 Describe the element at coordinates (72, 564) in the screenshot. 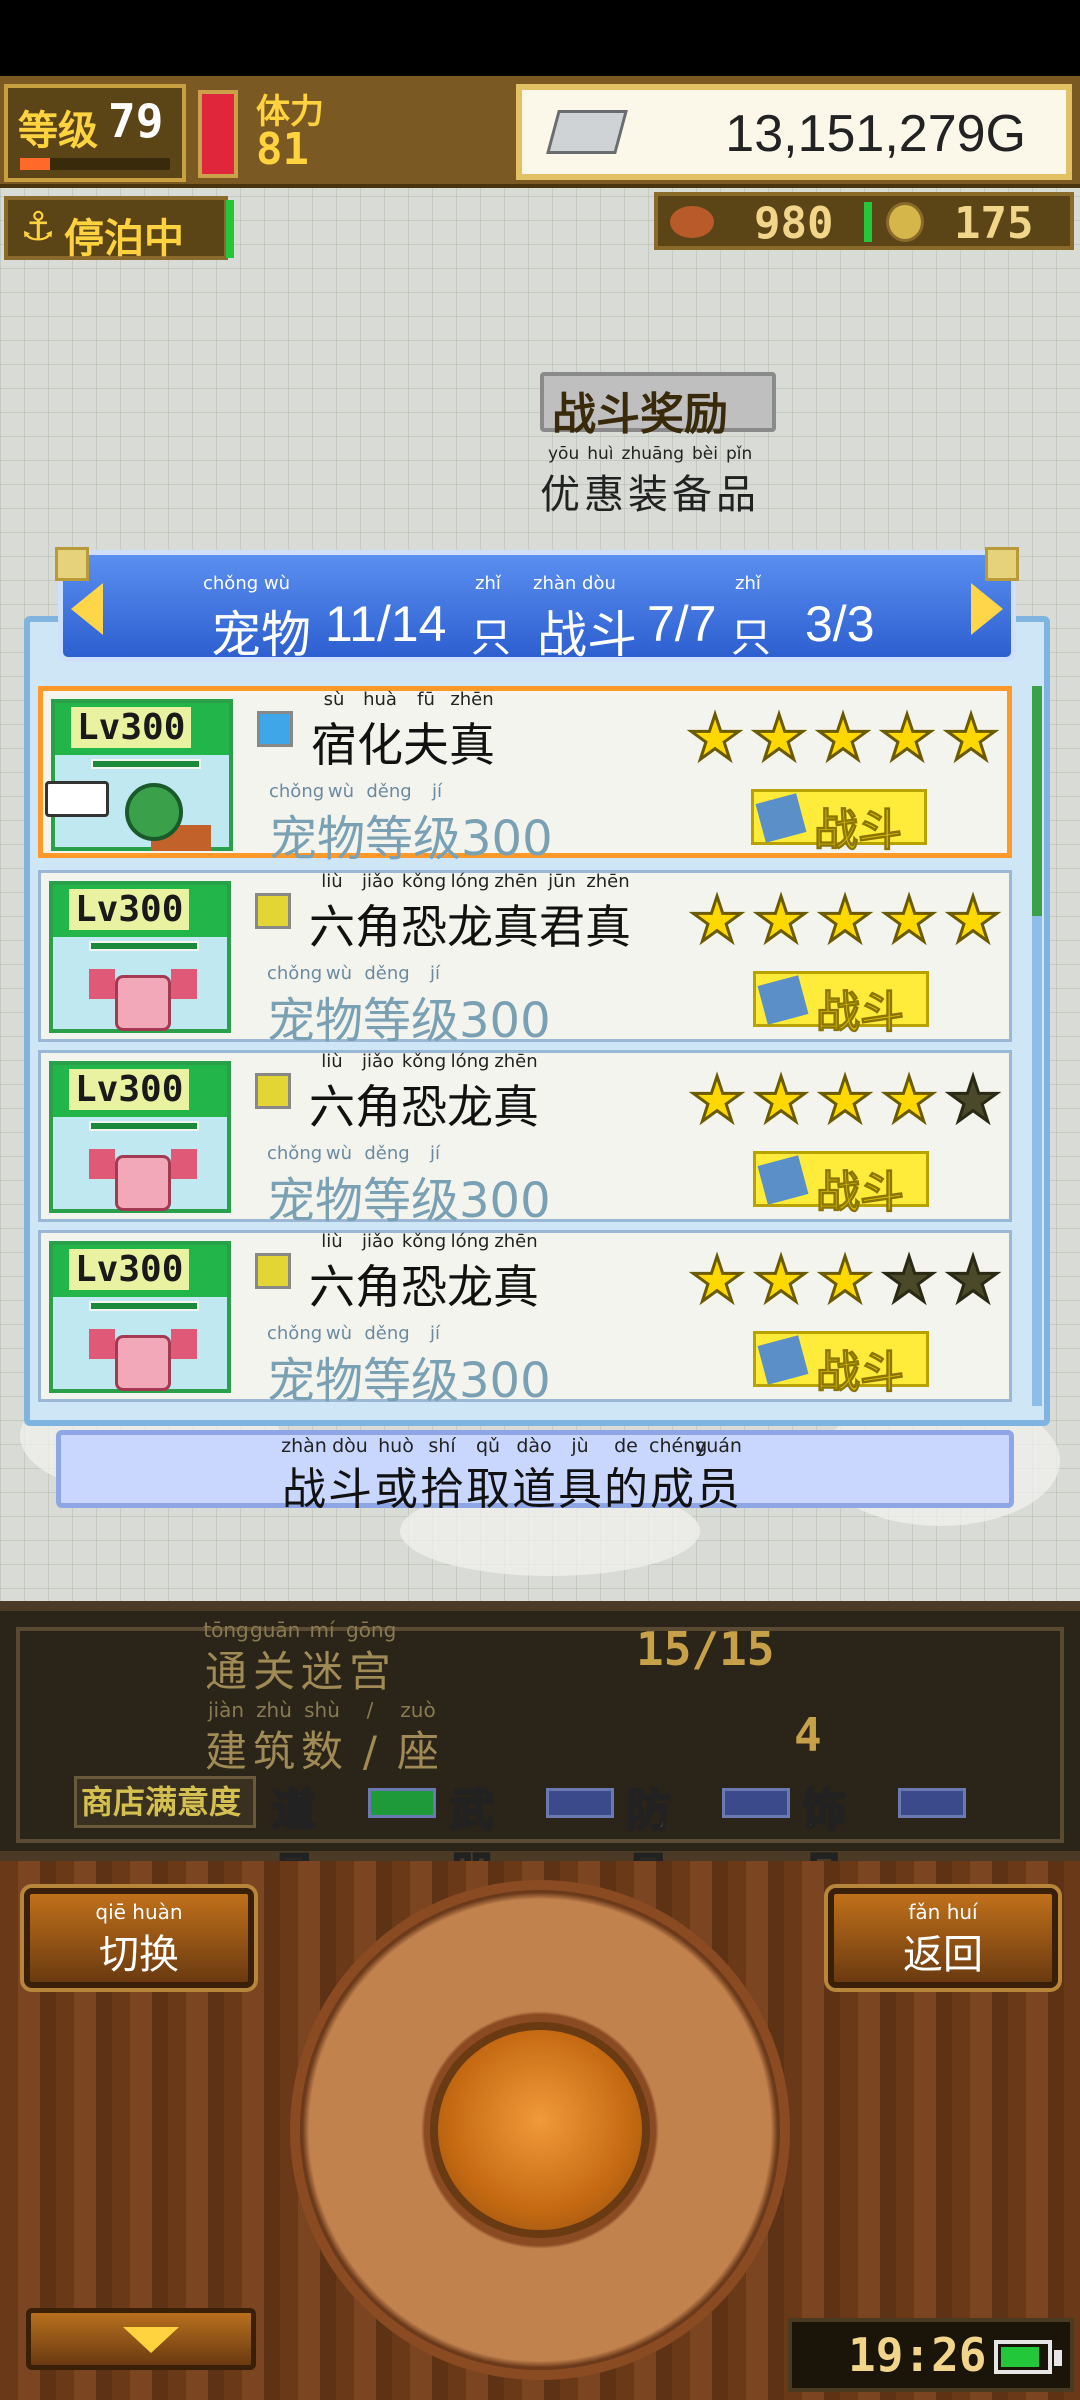

I see `header-corner` at that location.